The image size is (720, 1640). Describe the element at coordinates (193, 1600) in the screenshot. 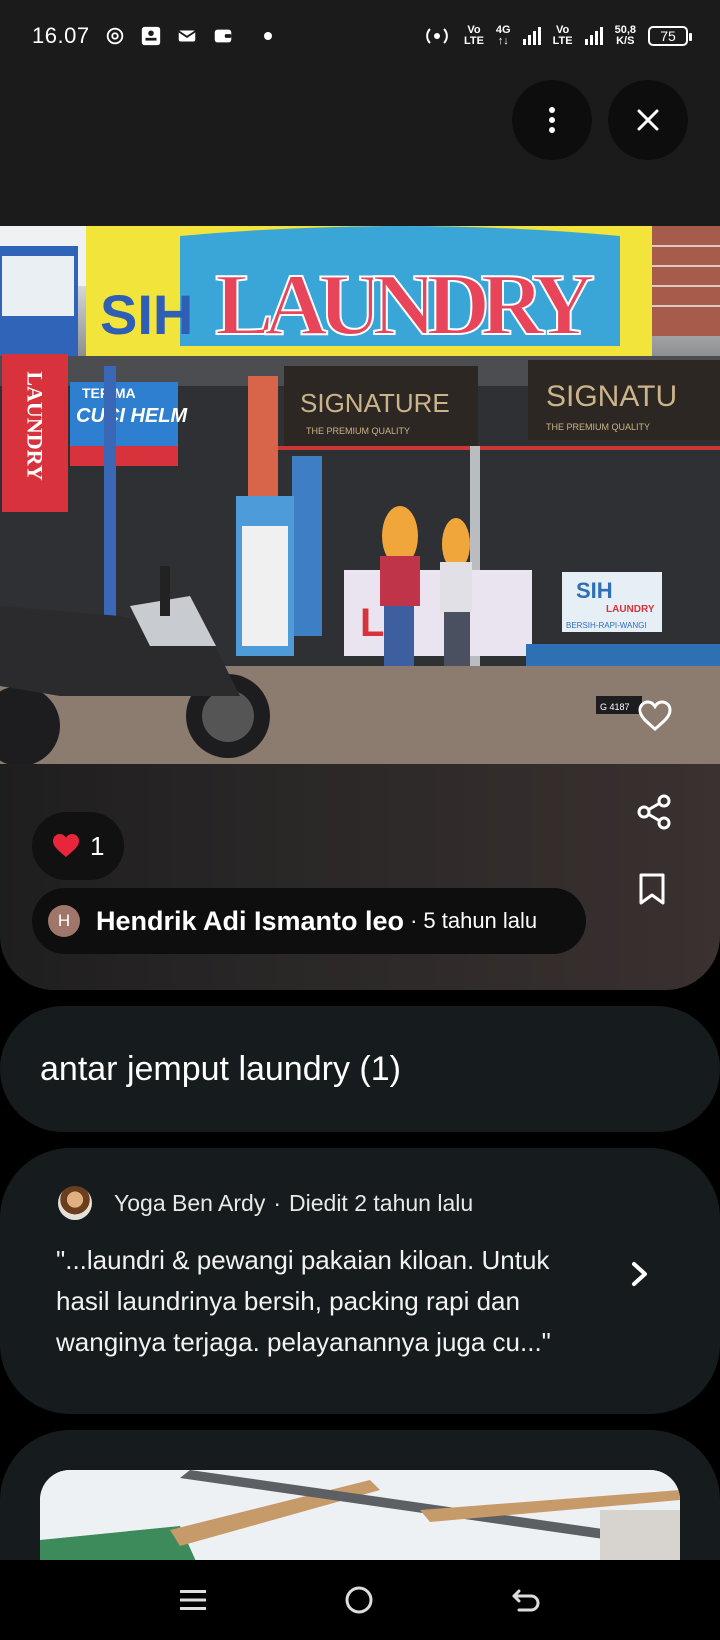

I see `menu-icon` at that location.